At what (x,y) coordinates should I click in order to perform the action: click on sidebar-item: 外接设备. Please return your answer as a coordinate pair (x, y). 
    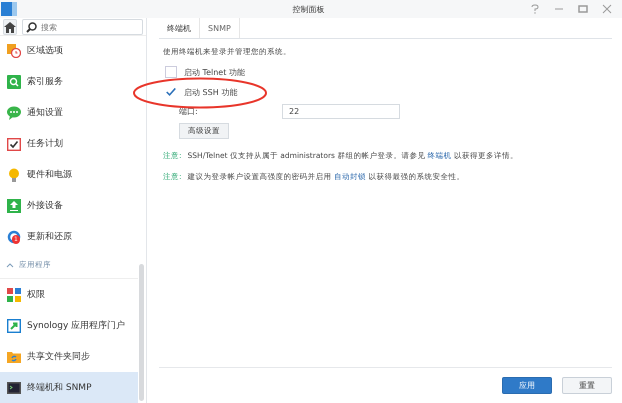
    Looking at the image, I should click on (69, 205).